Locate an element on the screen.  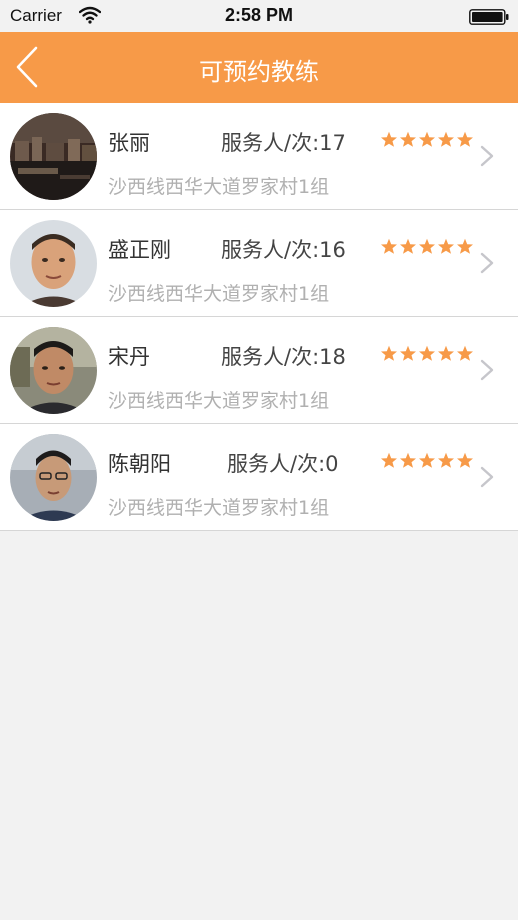
coach-name: 宋丹 is located at coordinates (129, 357).